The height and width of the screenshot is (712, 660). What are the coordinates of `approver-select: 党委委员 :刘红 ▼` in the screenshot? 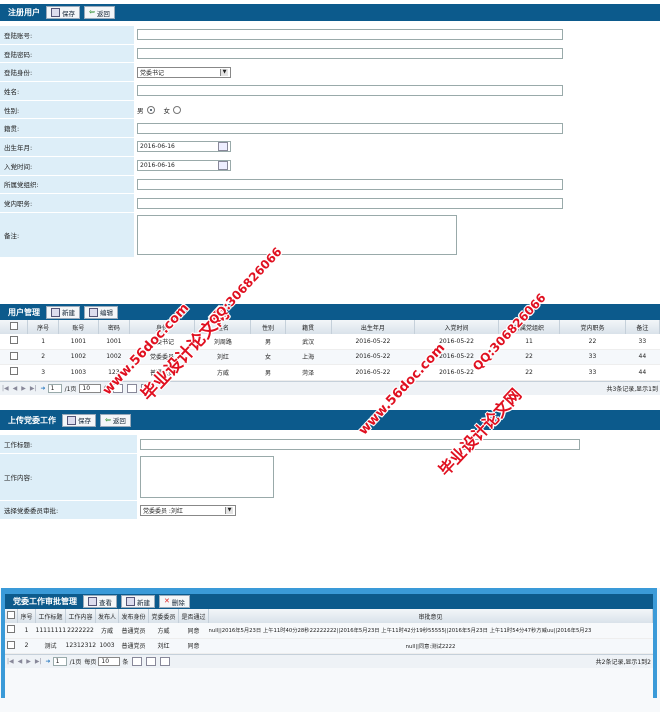 It's located at (188, 510).